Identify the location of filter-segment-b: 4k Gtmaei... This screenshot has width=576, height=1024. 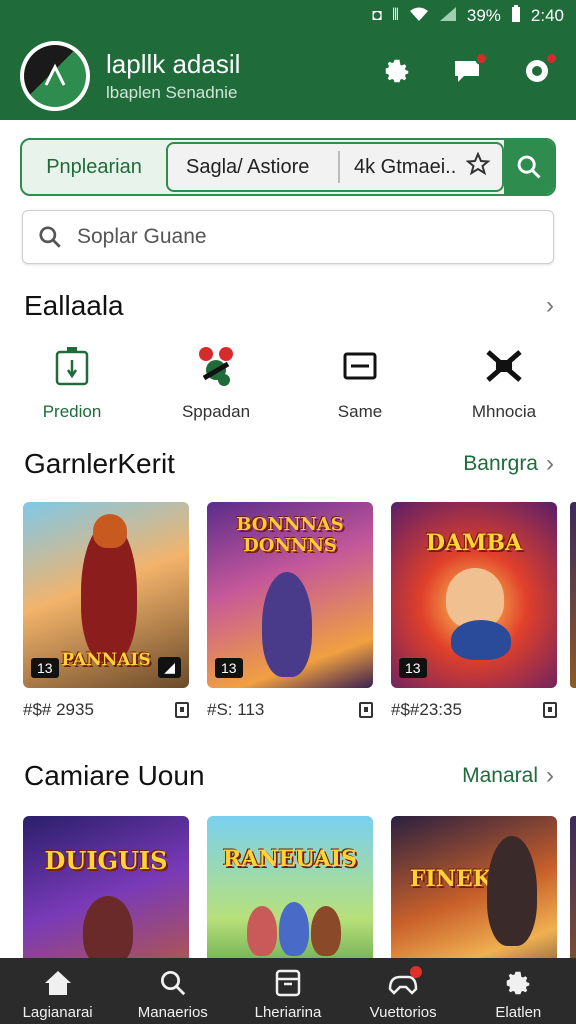
(421, 166).